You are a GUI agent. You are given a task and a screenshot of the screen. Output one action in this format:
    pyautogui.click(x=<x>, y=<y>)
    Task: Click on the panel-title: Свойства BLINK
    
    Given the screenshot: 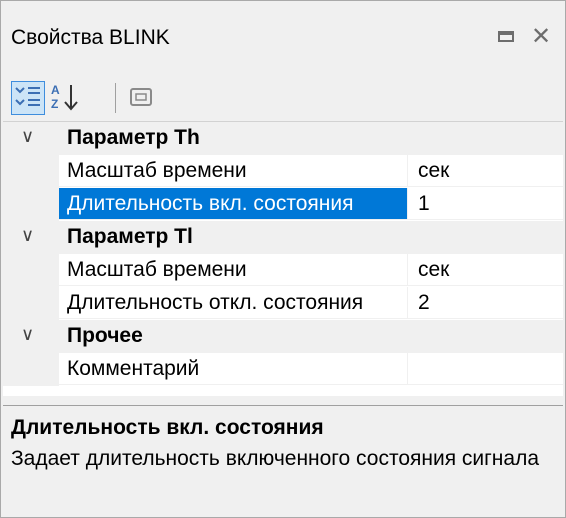 What is the action you would take?
    pyautogui.click(x=90, y=37)
    